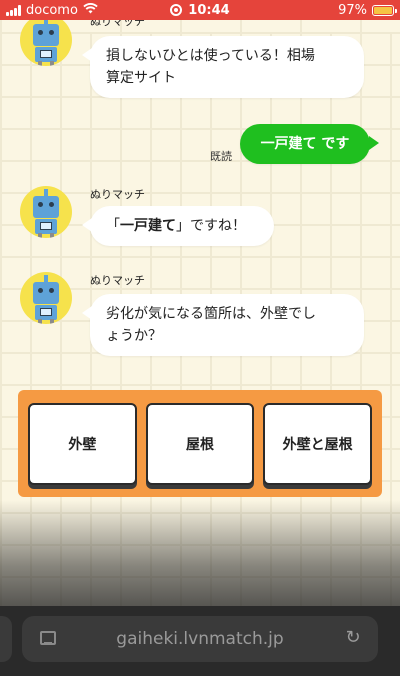  Describe the element at coordinates (352, 10) in the screenshot. I see `battery-label: 97%` at that location.